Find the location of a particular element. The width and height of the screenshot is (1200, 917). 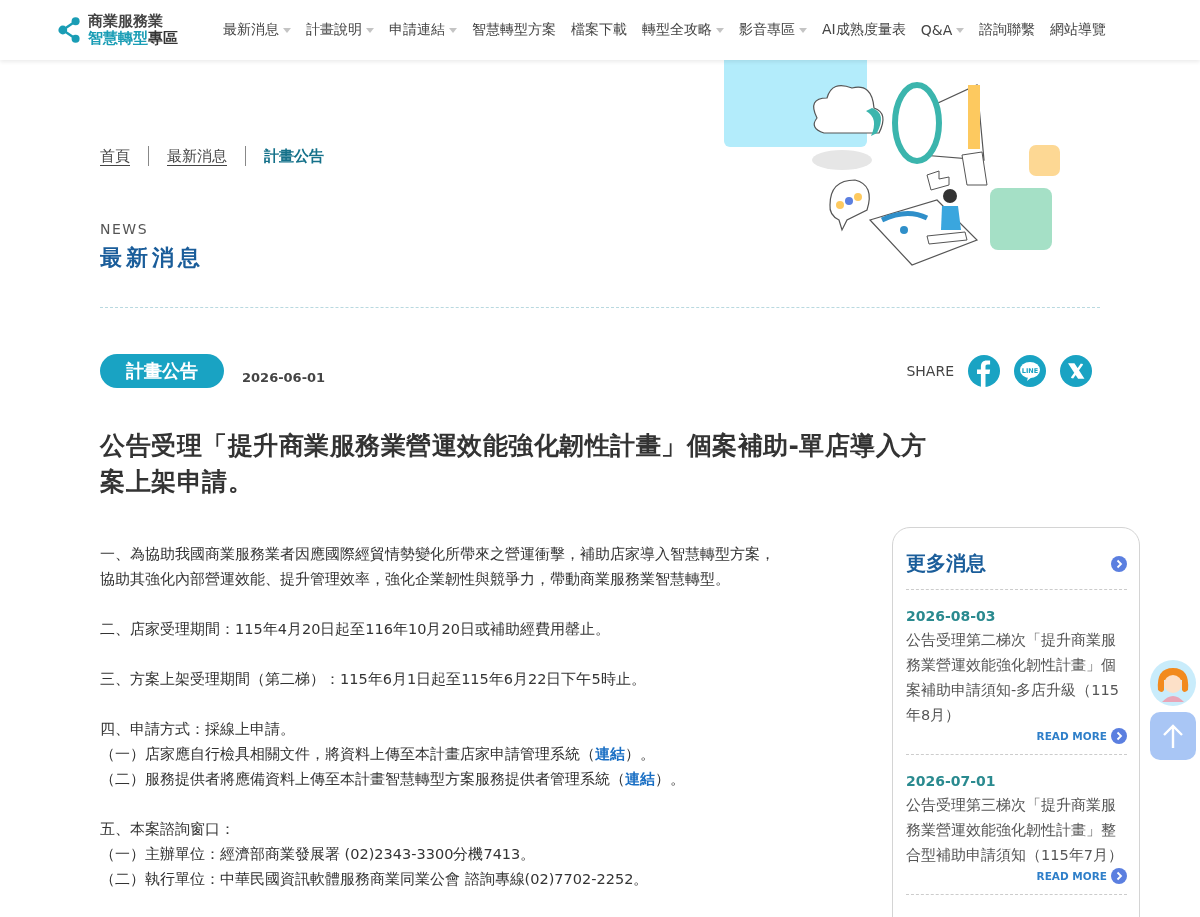

body-text: 一、為協助我國商業服務業者因應國際經貿情勢變化所帶來之營運衝擊，補助店家導入智慧轉型方案， is located at coordinates (438, 554).